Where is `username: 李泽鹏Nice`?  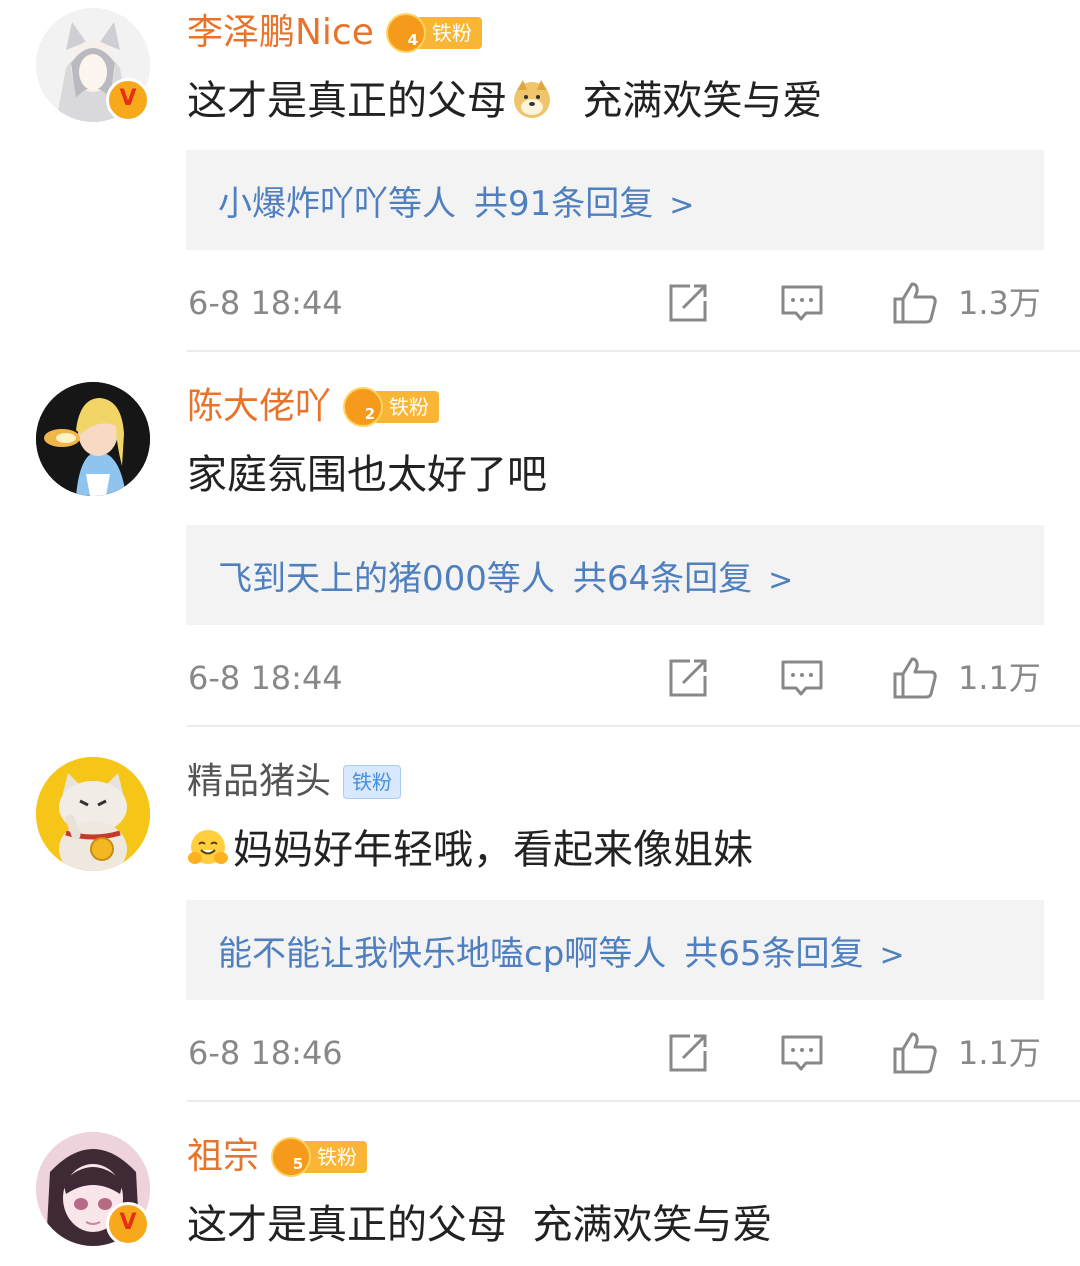
username: 李泽鹏Nice is located at coordinates (280, 33).